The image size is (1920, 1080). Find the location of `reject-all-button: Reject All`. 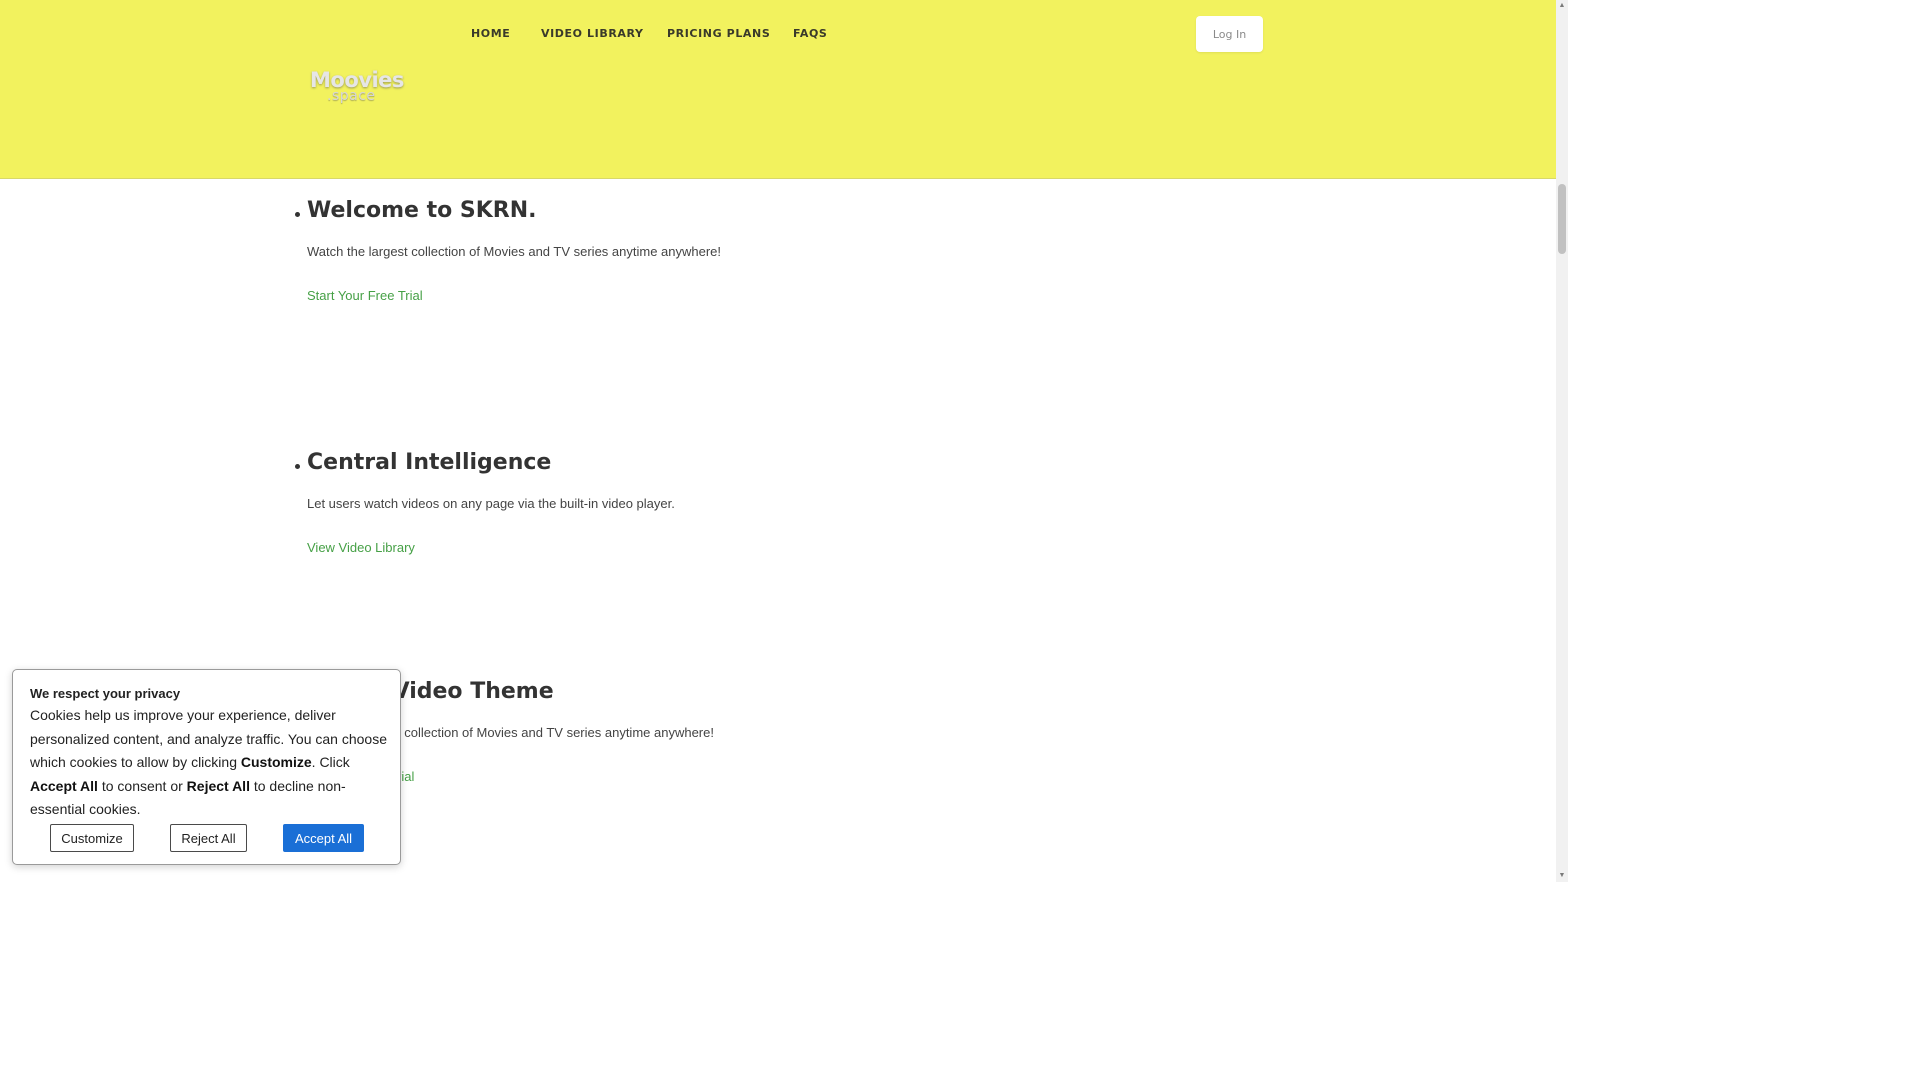

reject-all-button: Reject All is located at coordinates (208, 838).